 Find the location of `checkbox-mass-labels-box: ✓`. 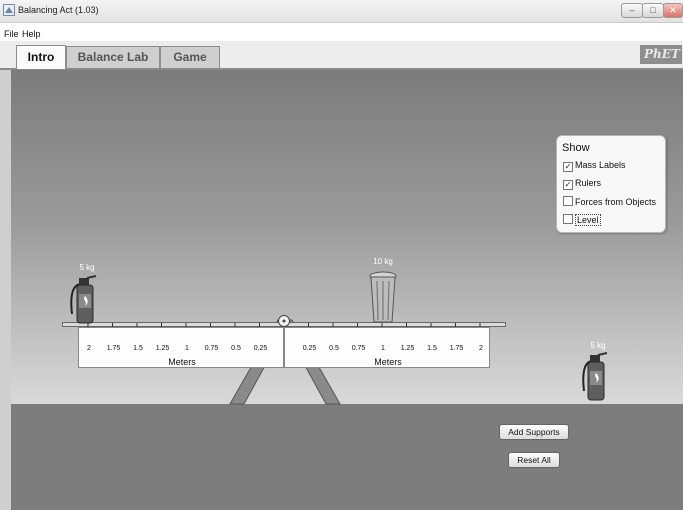

checkbox-mass-labels-box: ✓ is located at coordinates (568, 167).